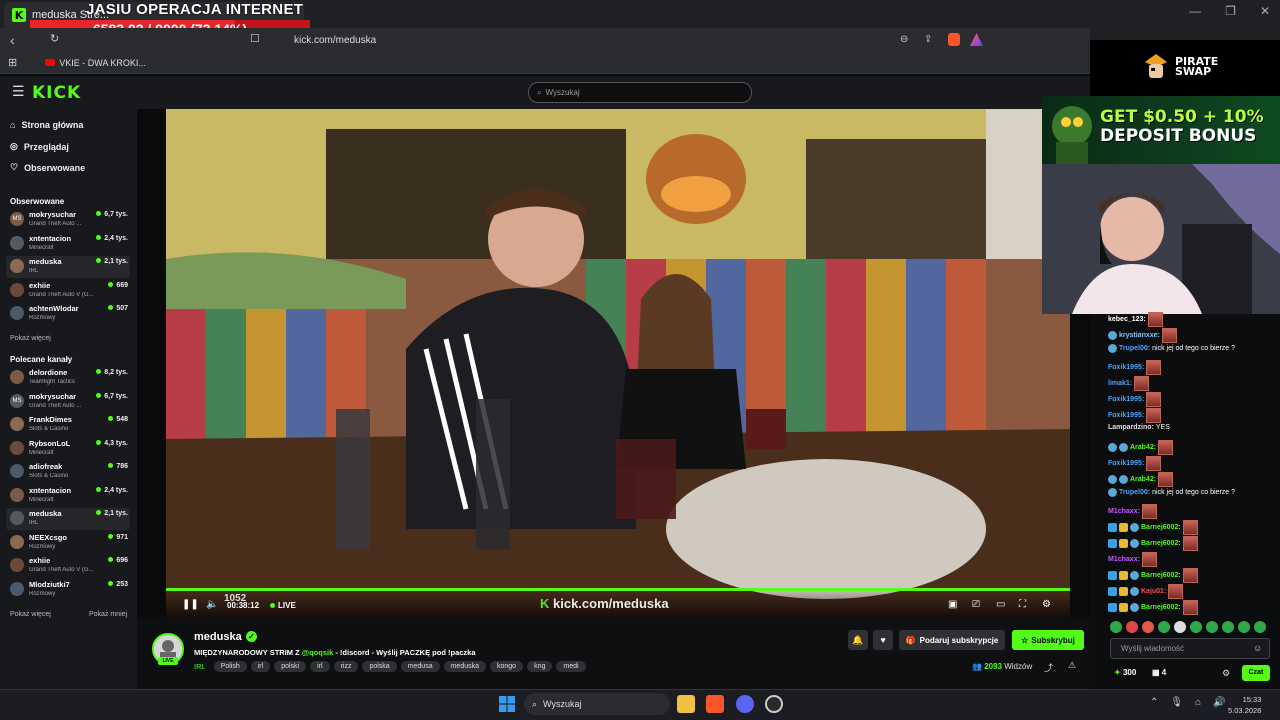  What do you see at coordinates (954, 39) in the screenshot?
I see `brave-shield-icon` at bounding box center [954, 39].